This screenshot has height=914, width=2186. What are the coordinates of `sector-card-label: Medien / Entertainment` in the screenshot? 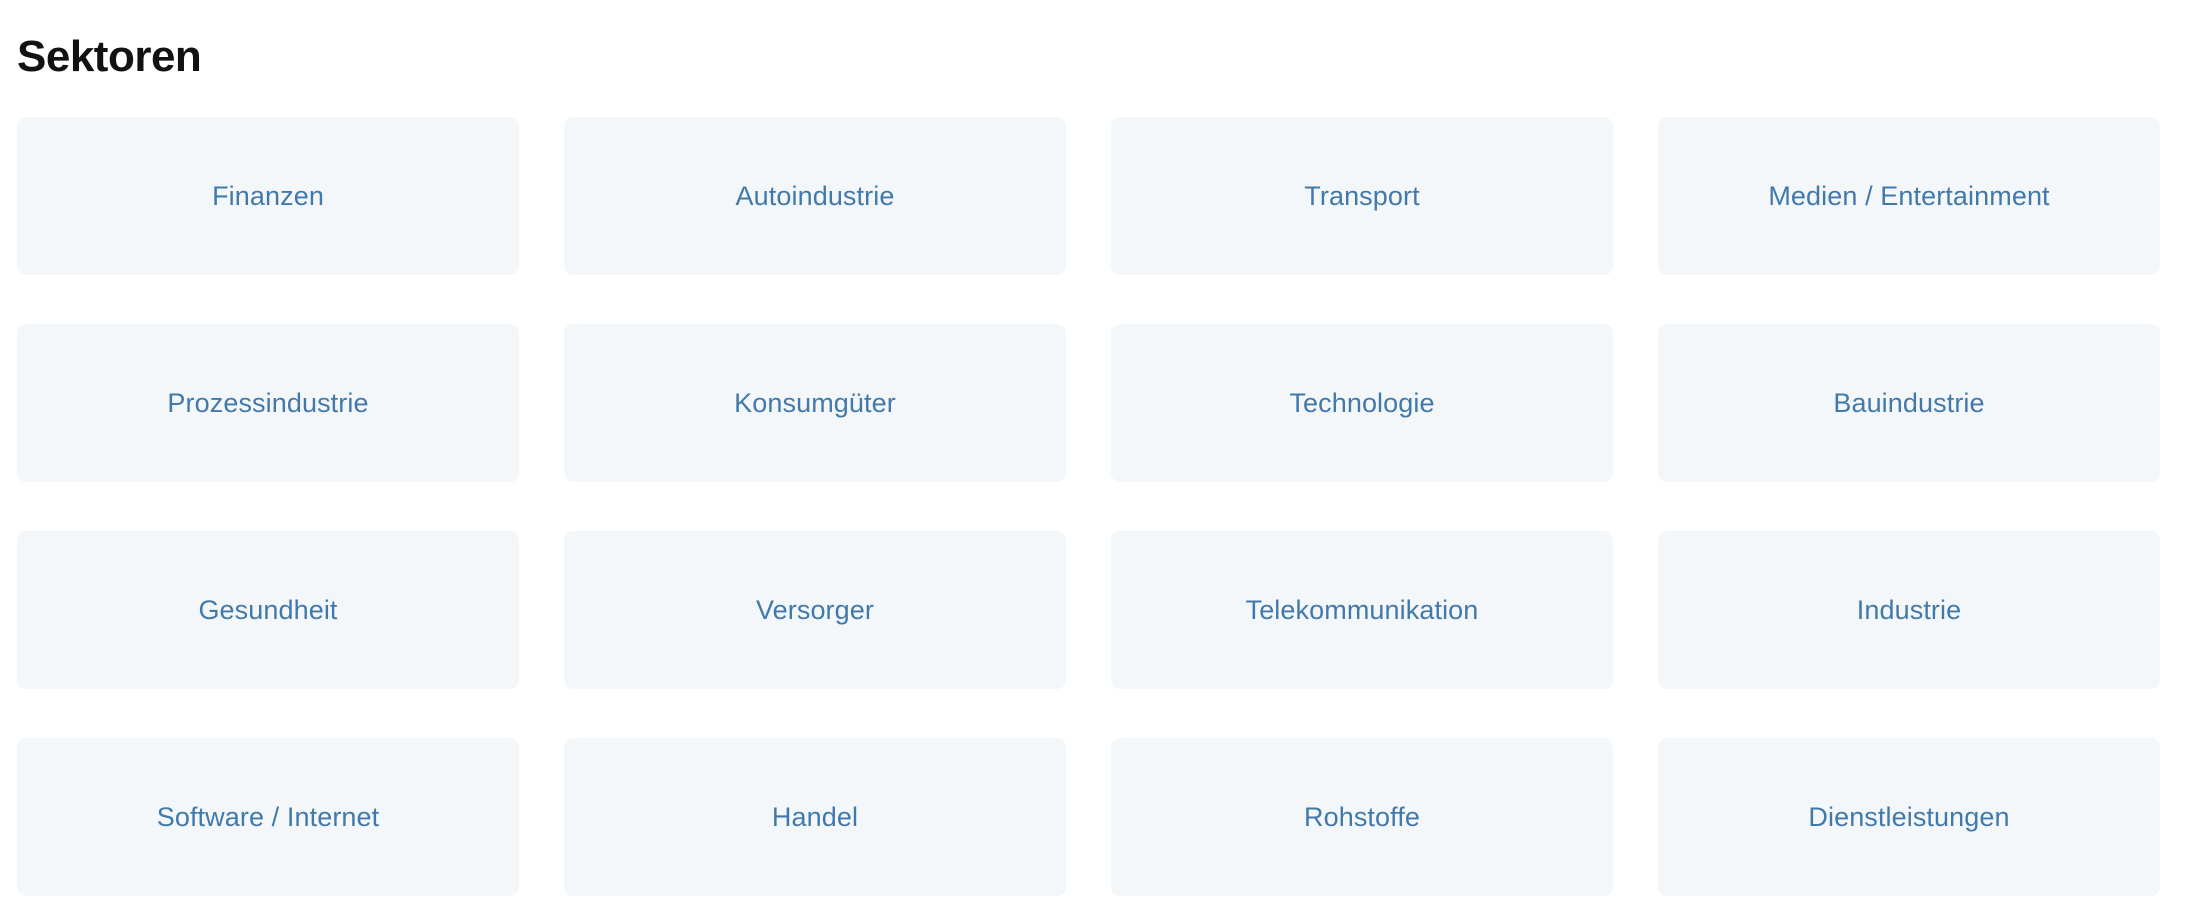 It's located at (1909, 195).